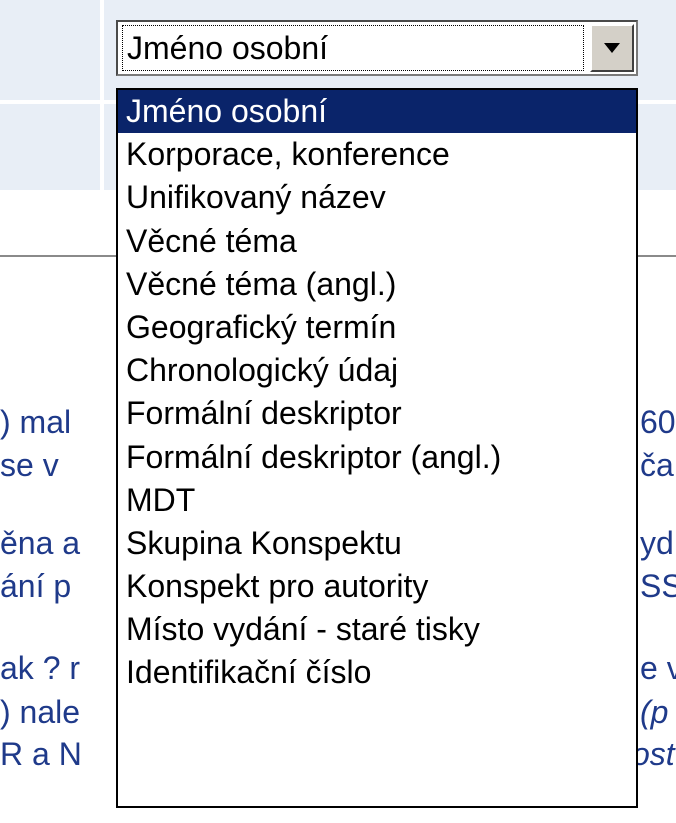 The height and width of the screenshot is (823, 676). What do you see at coordinates (377, 241) in the screenshot?
I see `dropdown-option: Věcné téma` at bounding box center [377, 241].